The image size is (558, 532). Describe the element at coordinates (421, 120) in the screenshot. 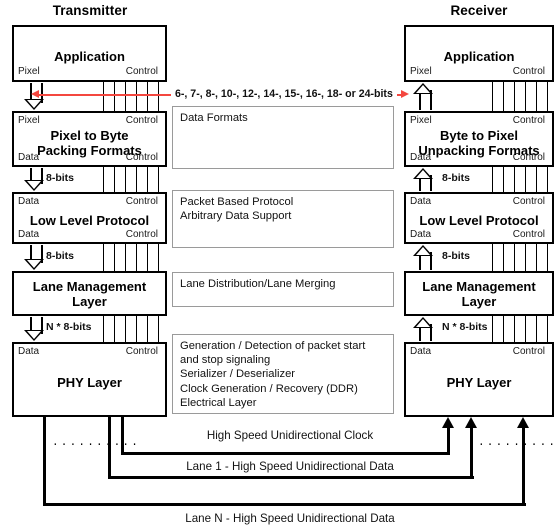

I see `rx-unpacking-pixel-port: Pixel` at that location.